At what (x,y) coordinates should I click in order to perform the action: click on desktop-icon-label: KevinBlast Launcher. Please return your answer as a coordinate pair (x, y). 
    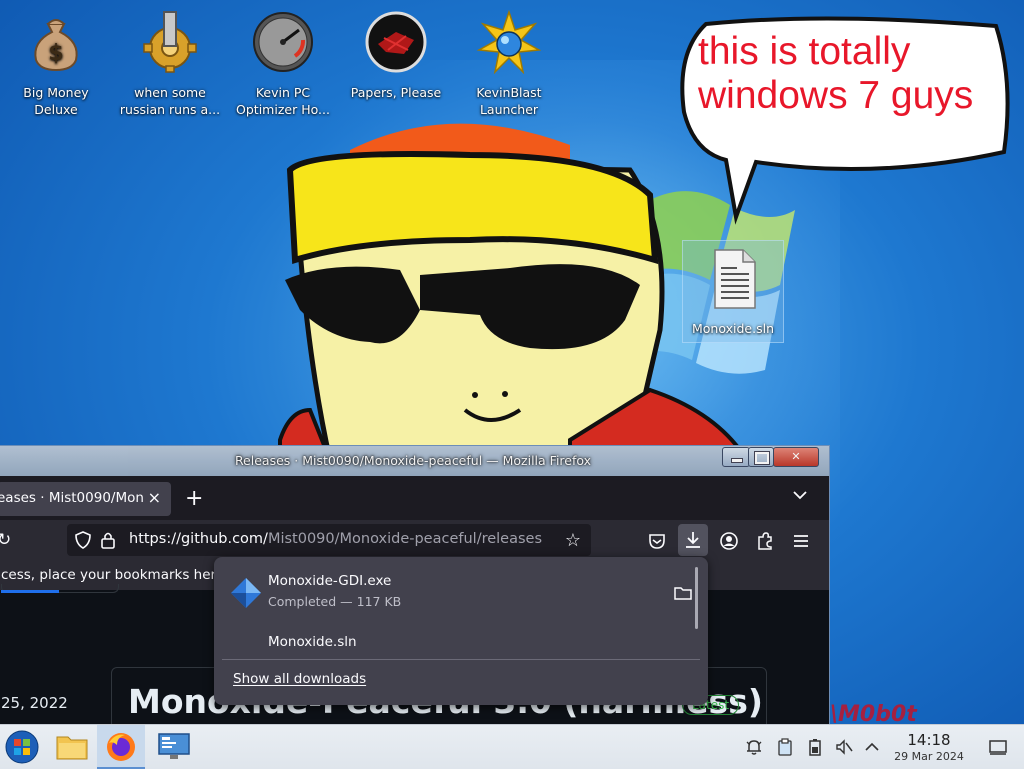
    Looking at the image, I should click on (509, 101).